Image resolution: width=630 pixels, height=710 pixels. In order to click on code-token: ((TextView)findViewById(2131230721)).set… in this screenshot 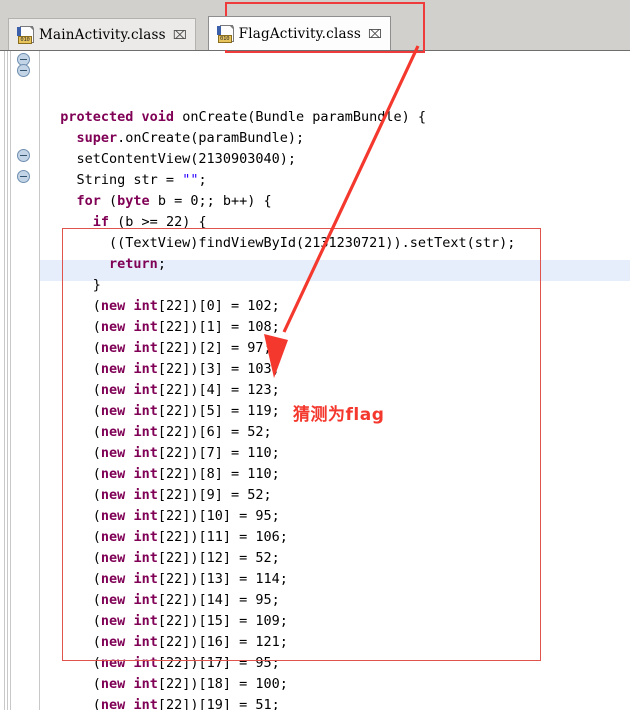, I will do `click(312, 243)`.